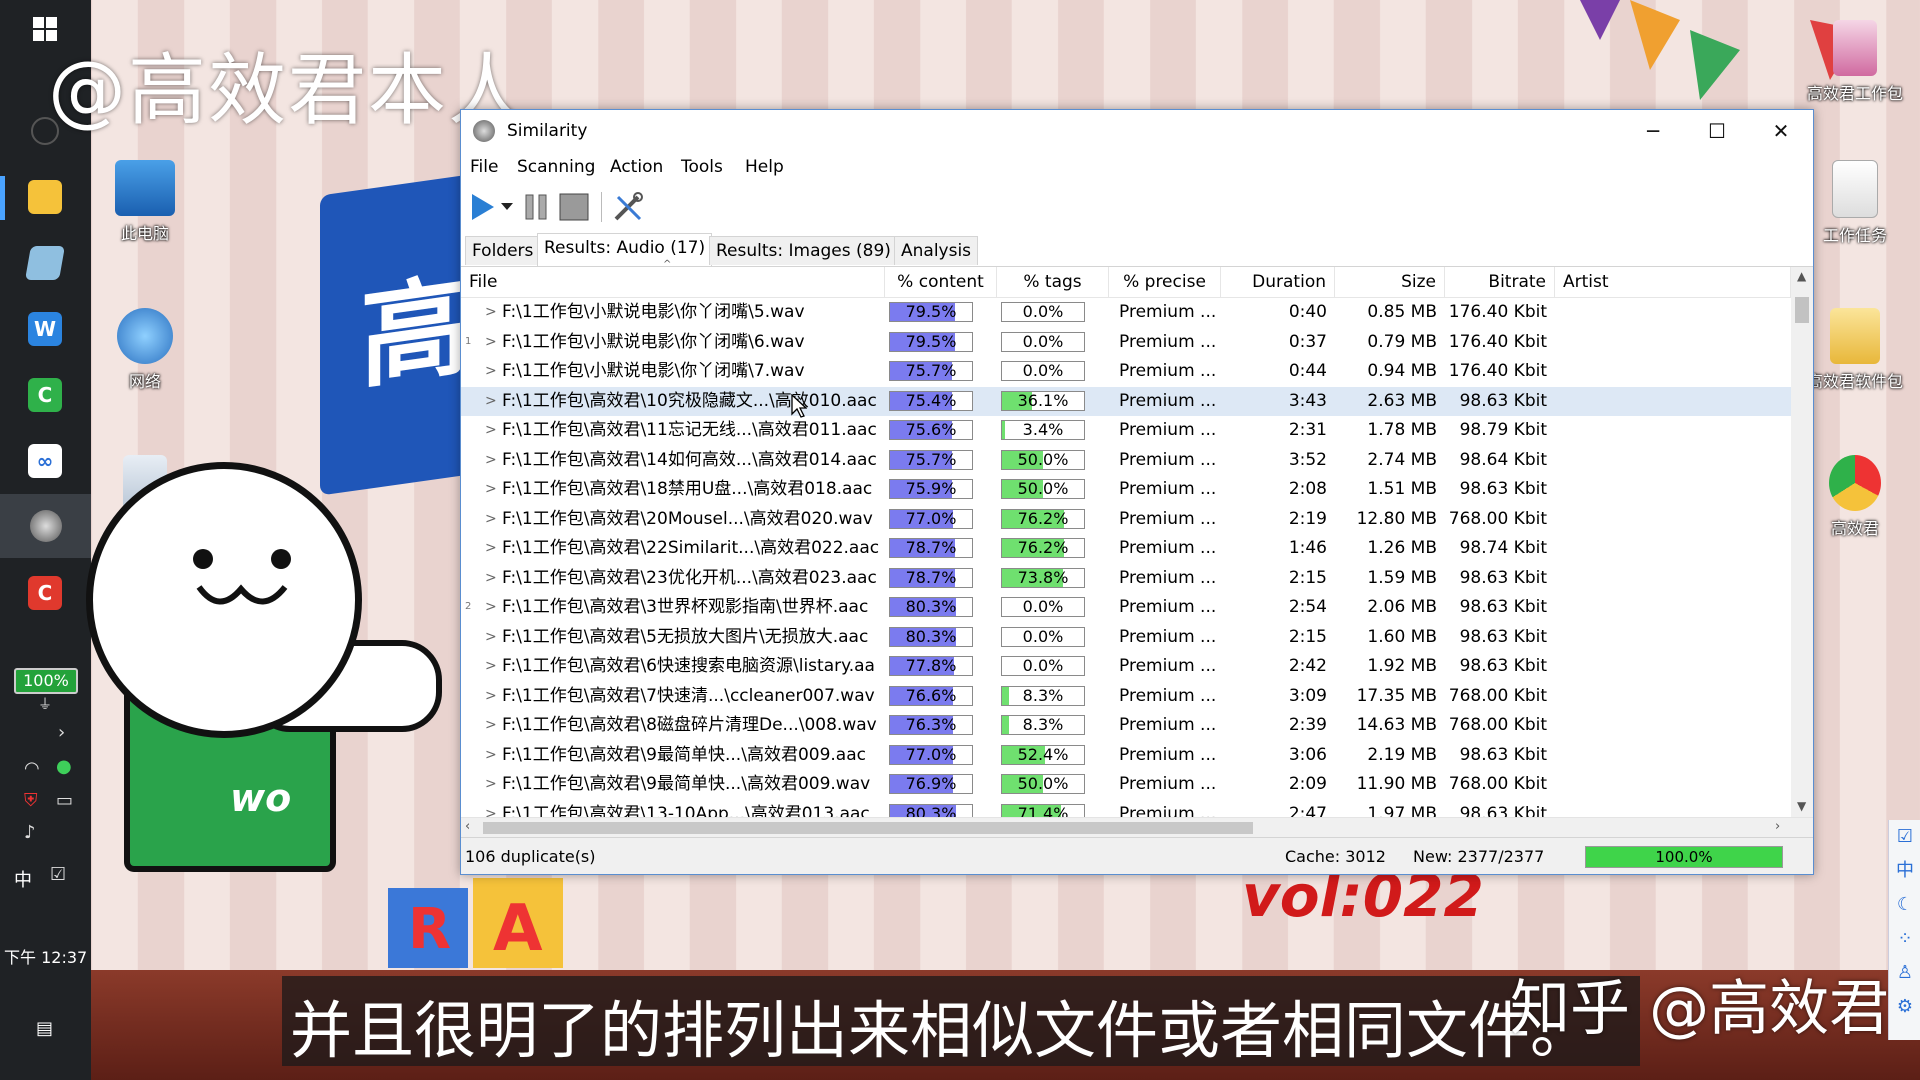  What do you see at coordinates (64, 766) in the screenshot?
I see `wechat-icon: ●` at bounding box center [64, 766].